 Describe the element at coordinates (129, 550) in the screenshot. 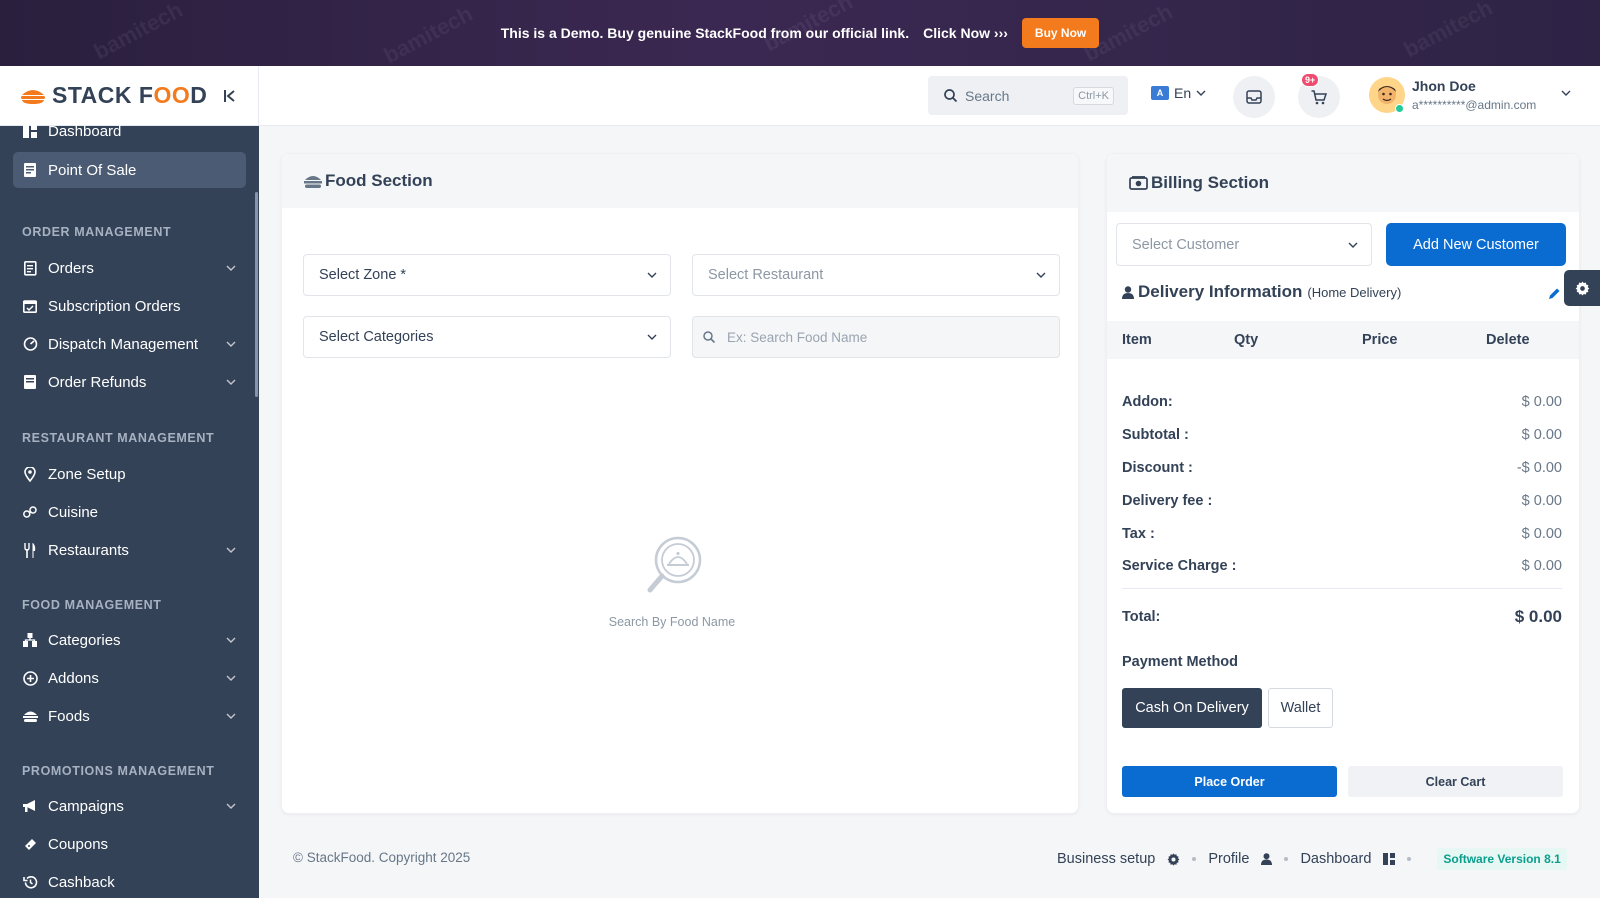

I see `sidebar-item-restaurants: Restaurants` at that location.